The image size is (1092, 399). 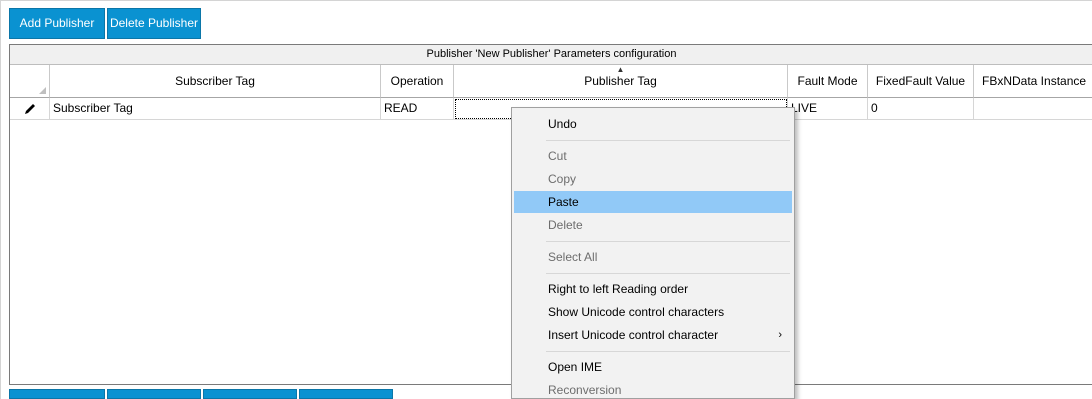 I want to click on cell-fbxndata-instance, so click(x=1033, y=109).